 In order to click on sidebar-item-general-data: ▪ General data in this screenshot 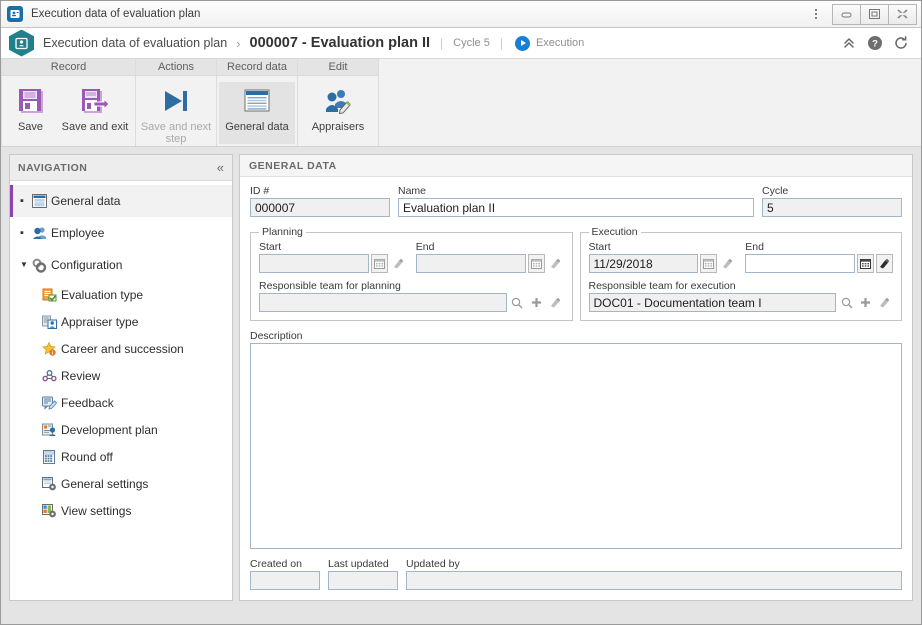, I will do `click(121, 201)`.